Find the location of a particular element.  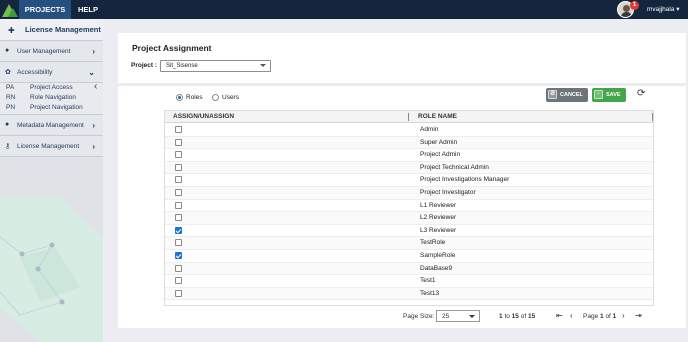

pin-icon: ✚ is located at coordinates (11, 30).